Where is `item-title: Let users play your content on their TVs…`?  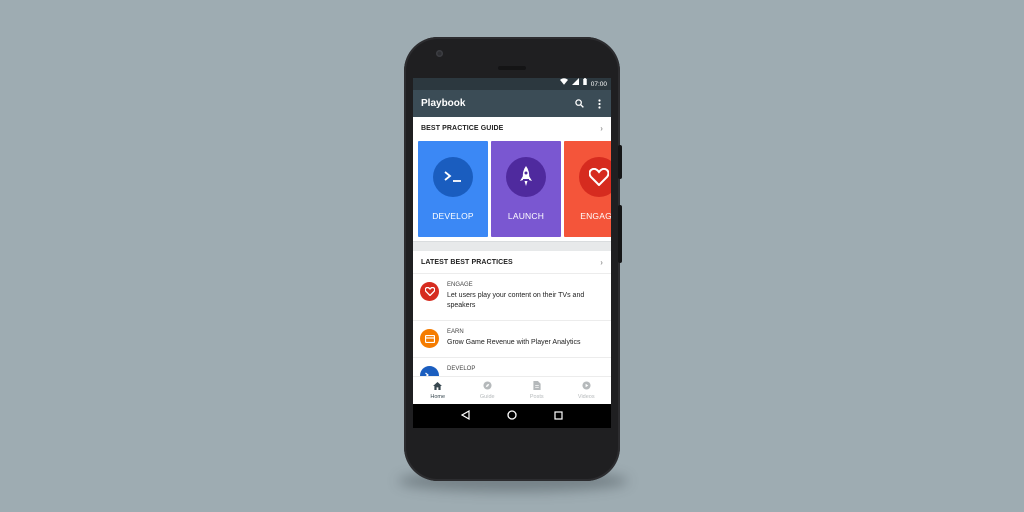
item-title: Let users play your content on their TVs… is located at coordinates (516, 300).